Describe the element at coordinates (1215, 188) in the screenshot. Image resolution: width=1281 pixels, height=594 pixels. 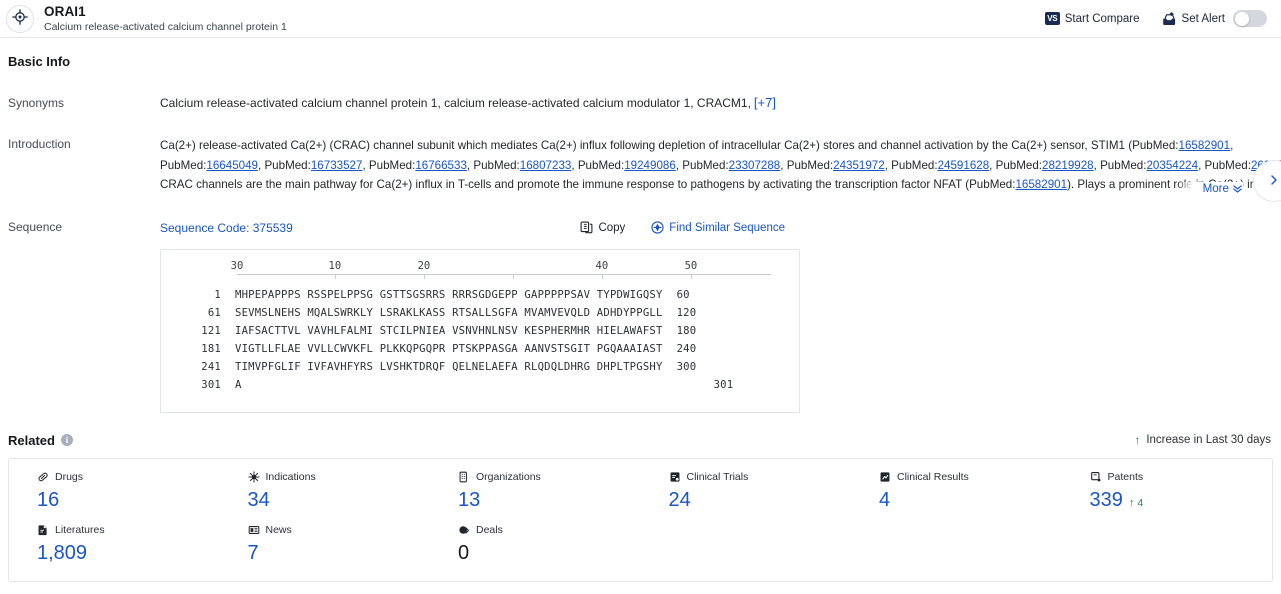
I see `more-label: More` at that location.